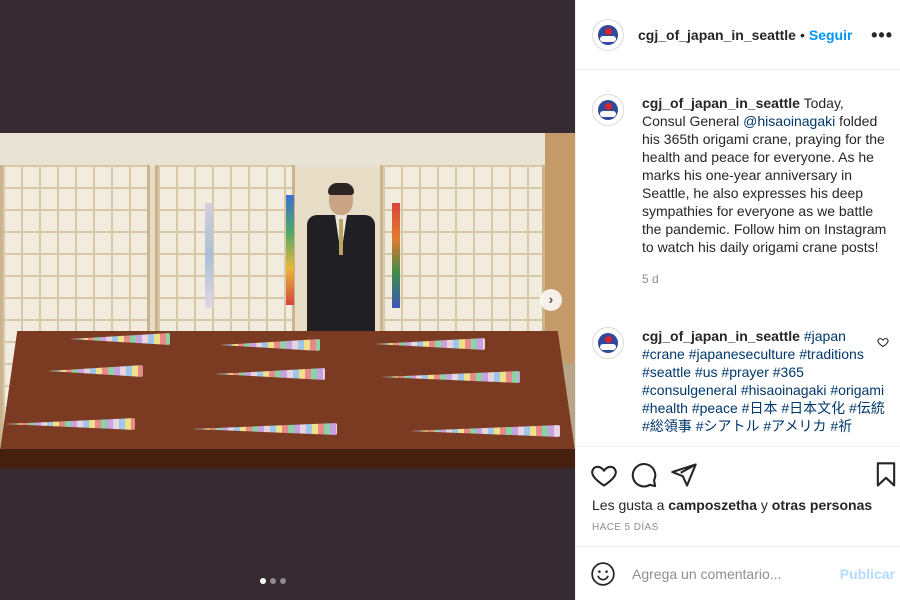 This screenshot has height=600, width=900. I want to click on like-comment-icon, so click(883, 342).